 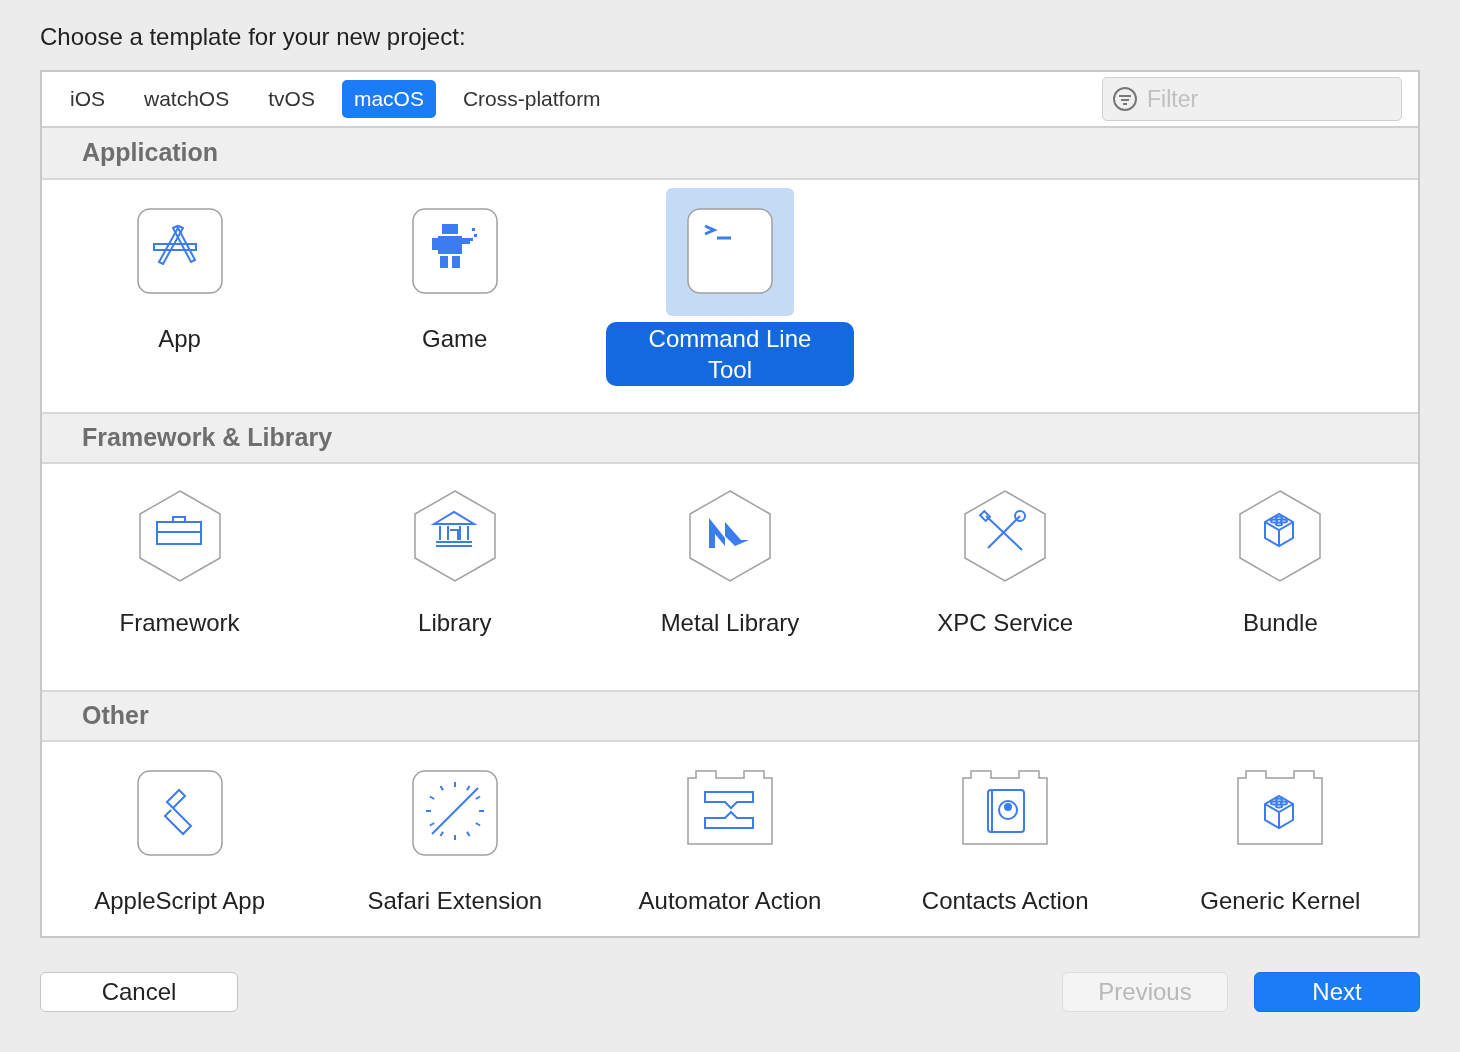 What do you see at coordinates (1005, 901) in the screenshot?
I see `template-label: Contacts Action` at bounding box center [1005, 901].